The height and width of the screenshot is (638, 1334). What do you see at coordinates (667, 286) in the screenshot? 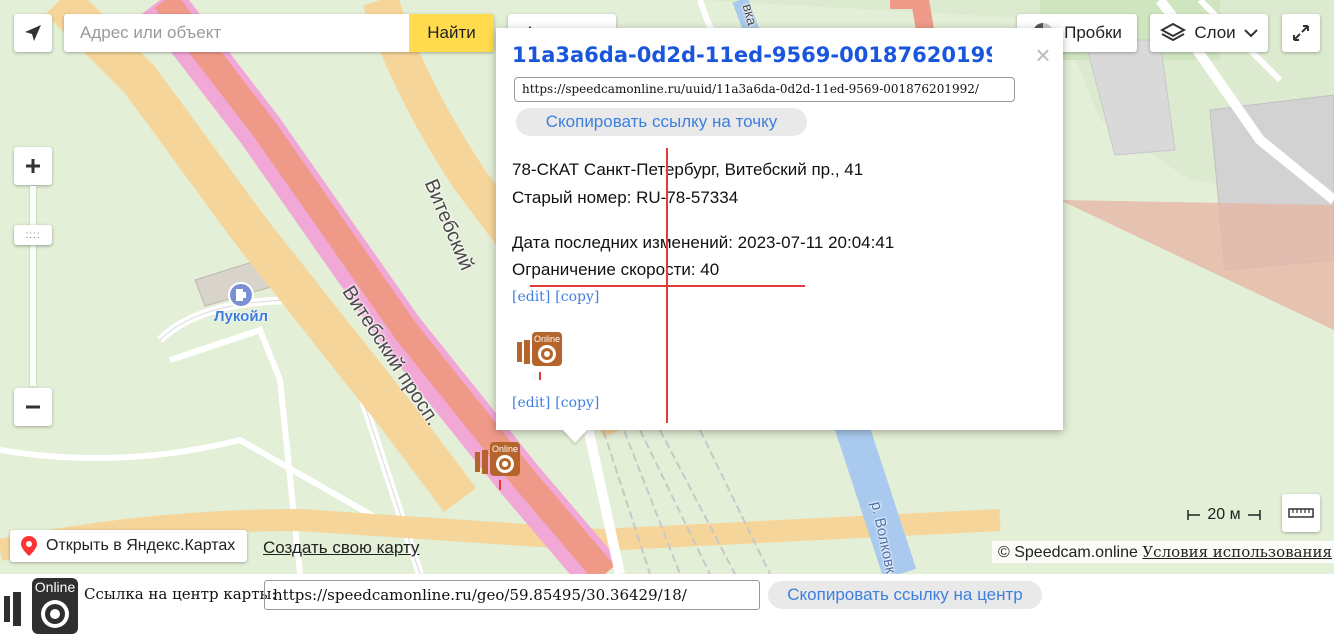
I see `crosshair-horizontal` at bounding box center [667, 286].